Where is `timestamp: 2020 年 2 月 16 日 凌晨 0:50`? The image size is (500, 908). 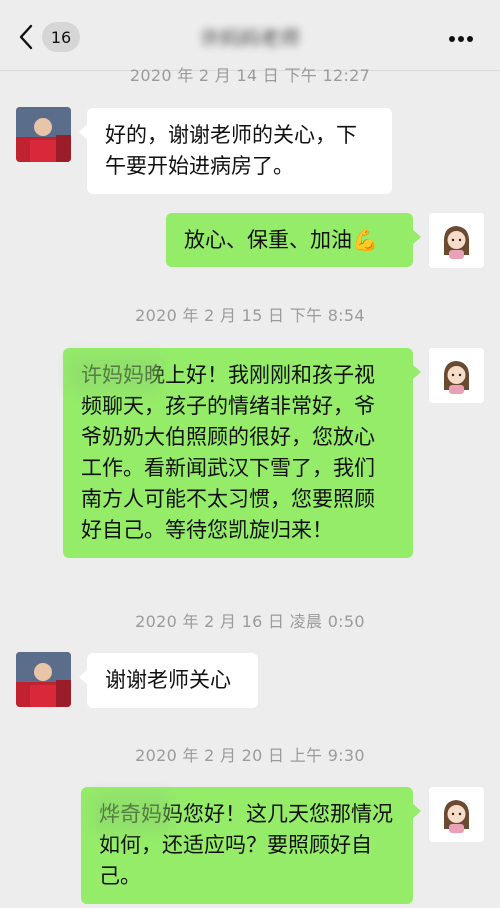
timestamp: 2020 年 2 月 16 日 凌晨 0:50 is located at coordinates (250, 621).